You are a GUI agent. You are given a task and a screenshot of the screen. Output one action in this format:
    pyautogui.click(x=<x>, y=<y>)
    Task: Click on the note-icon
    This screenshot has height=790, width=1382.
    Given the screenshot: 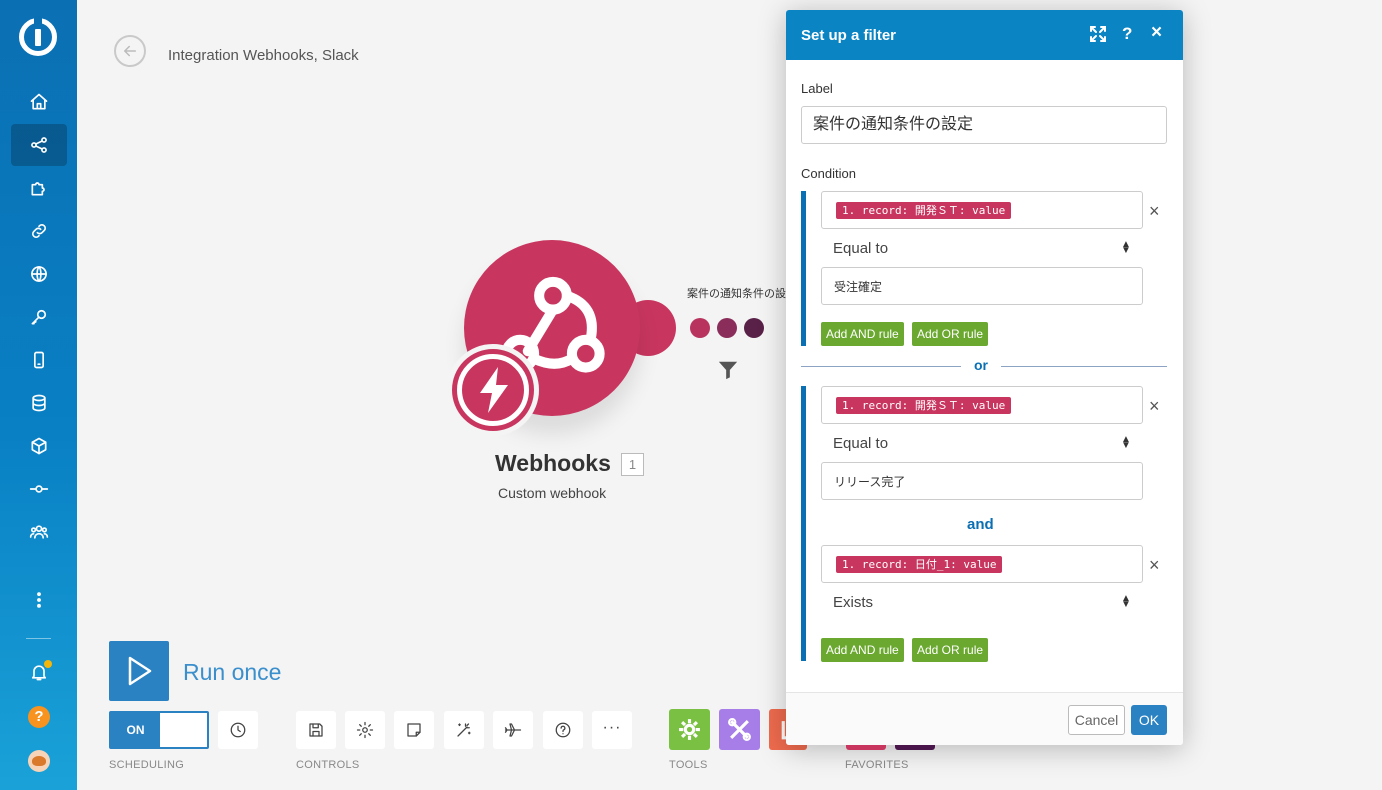 What is the action you would take?
    pyautogui.click(x=414, y=730)
    